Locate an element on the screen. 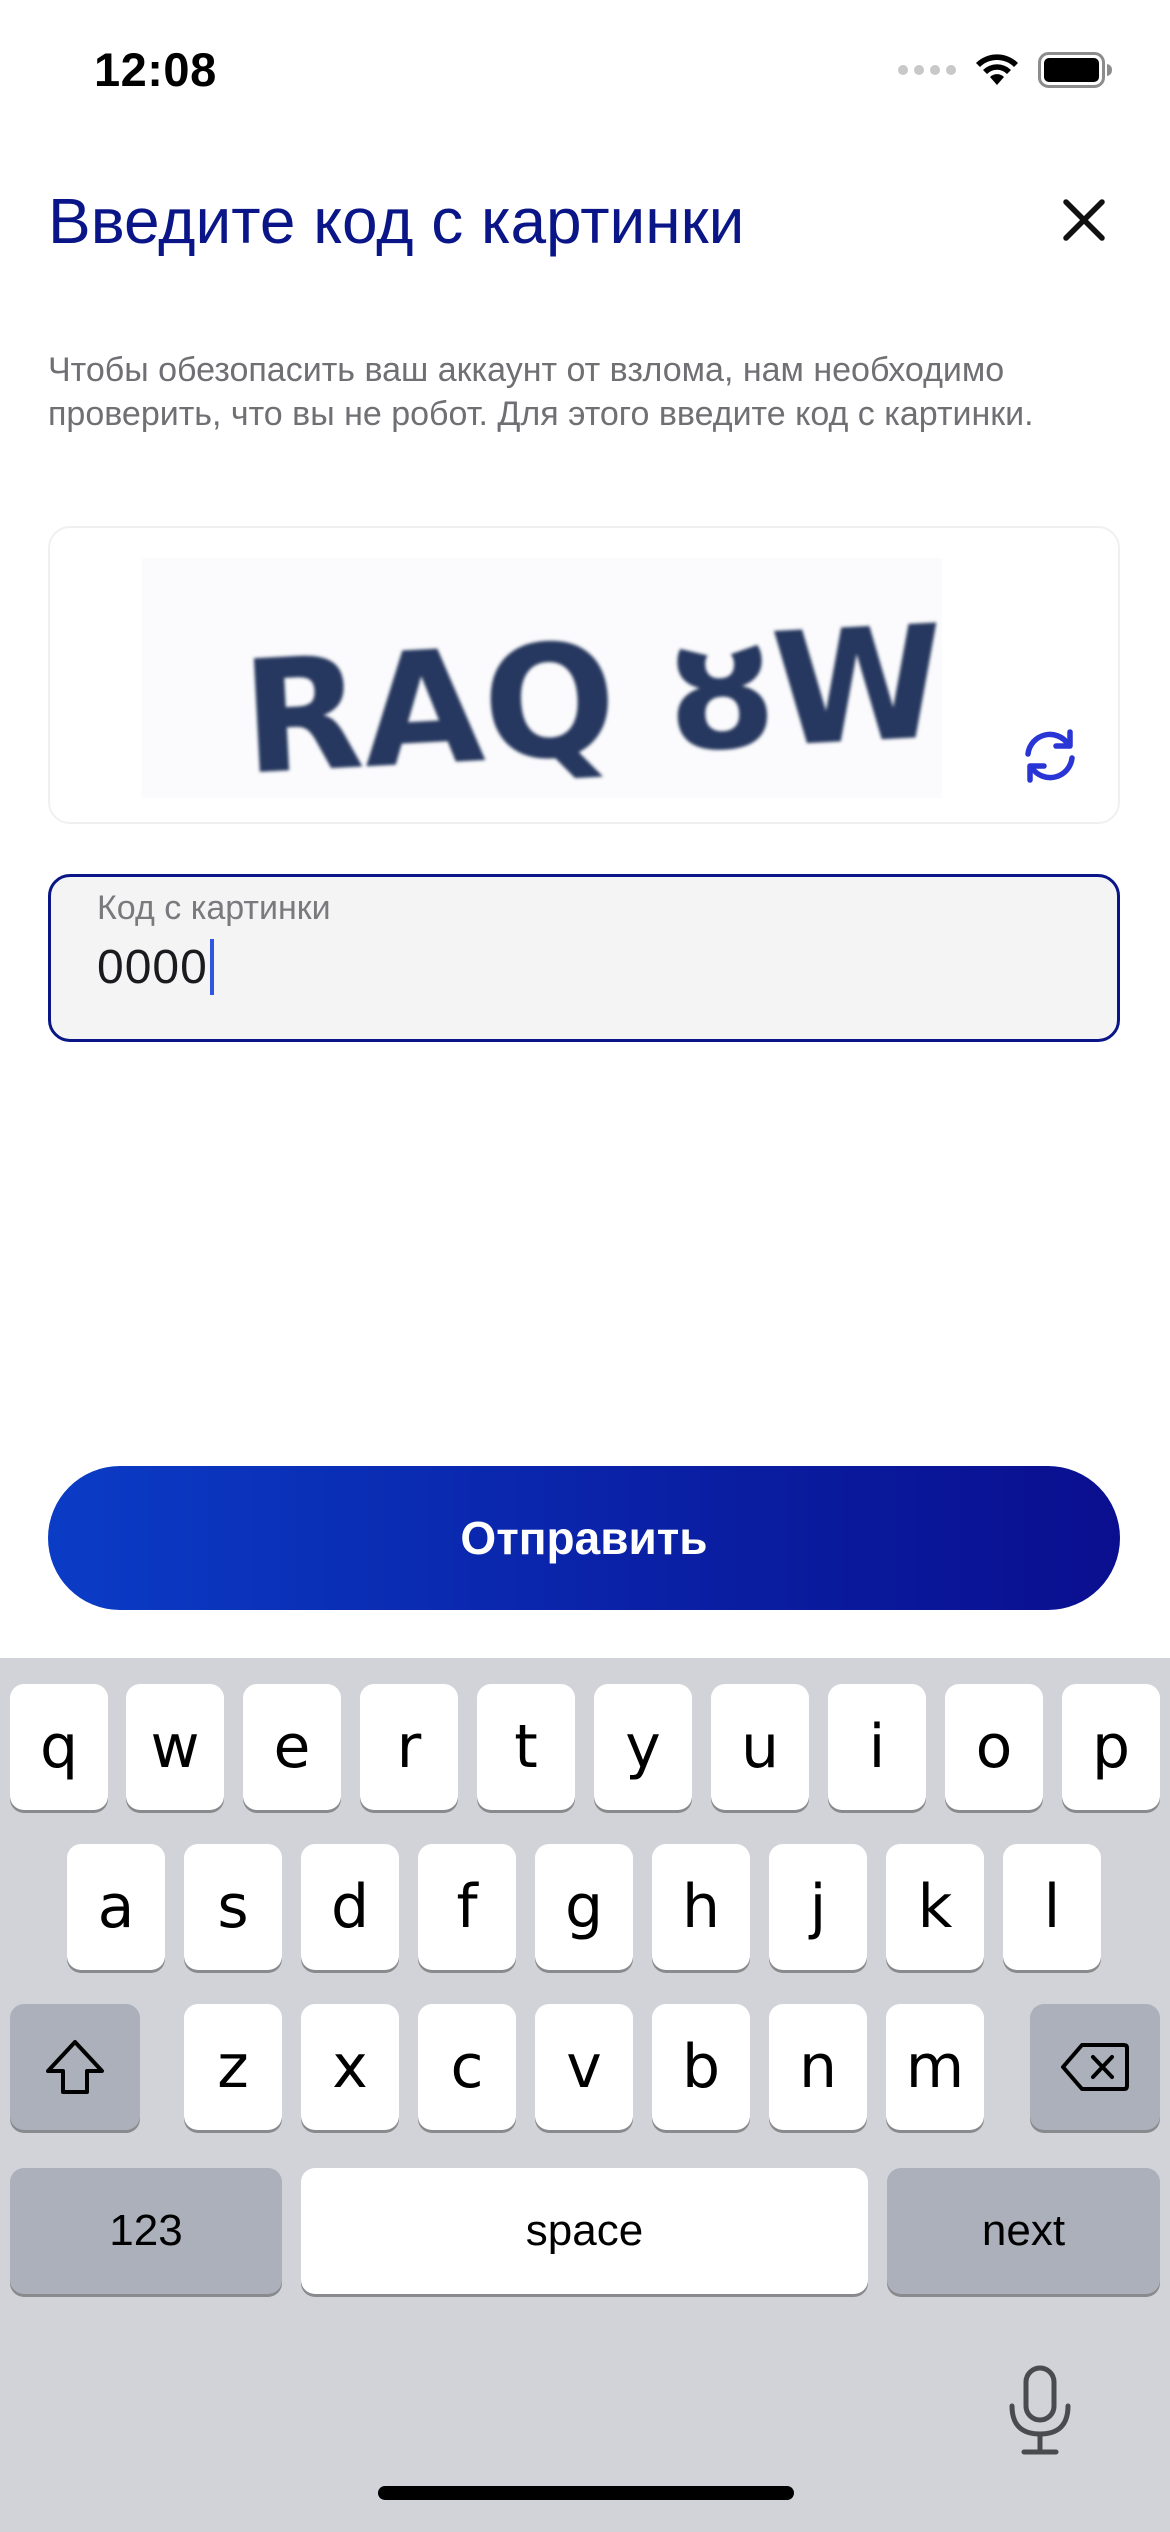  close-button is located at coordinates (1084, 220).